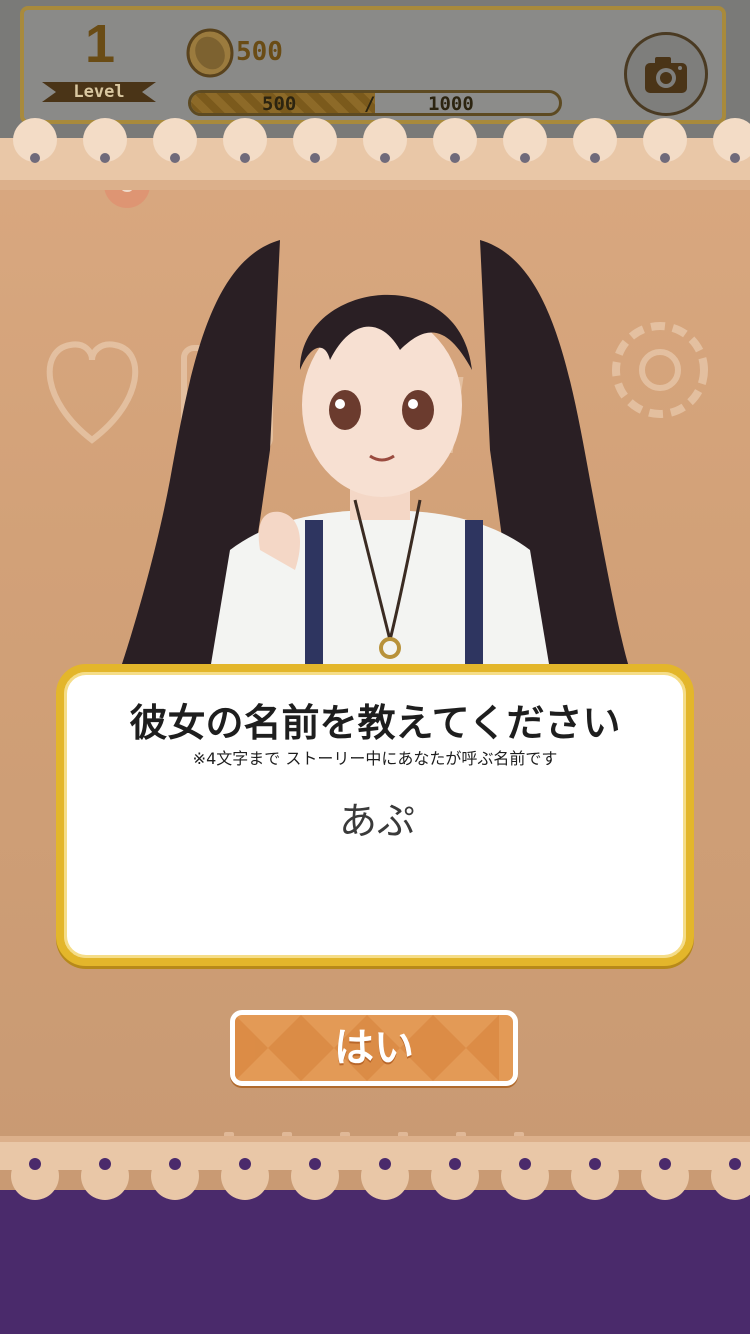 This screenshot has height=1334, width=750. What do you see at coordinates (451, 104) in the screenshot?
I see `xp-max: 1000` at bounding box center [451, 104].